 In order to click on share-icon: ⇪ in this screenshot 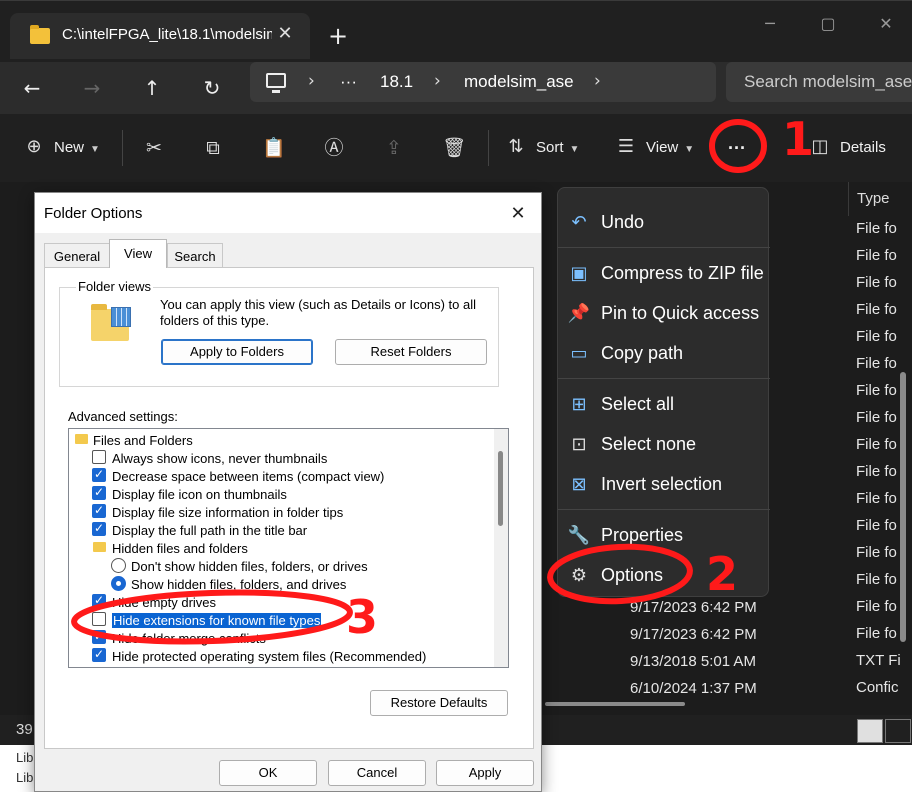, I will do `click(394, 148)`.